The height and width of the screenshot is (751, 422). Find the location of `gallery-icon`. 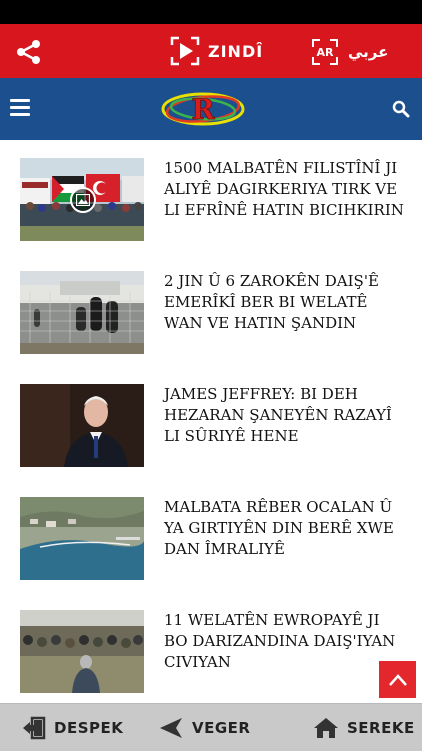

gallery-icon is located at coordinates (83, 200).